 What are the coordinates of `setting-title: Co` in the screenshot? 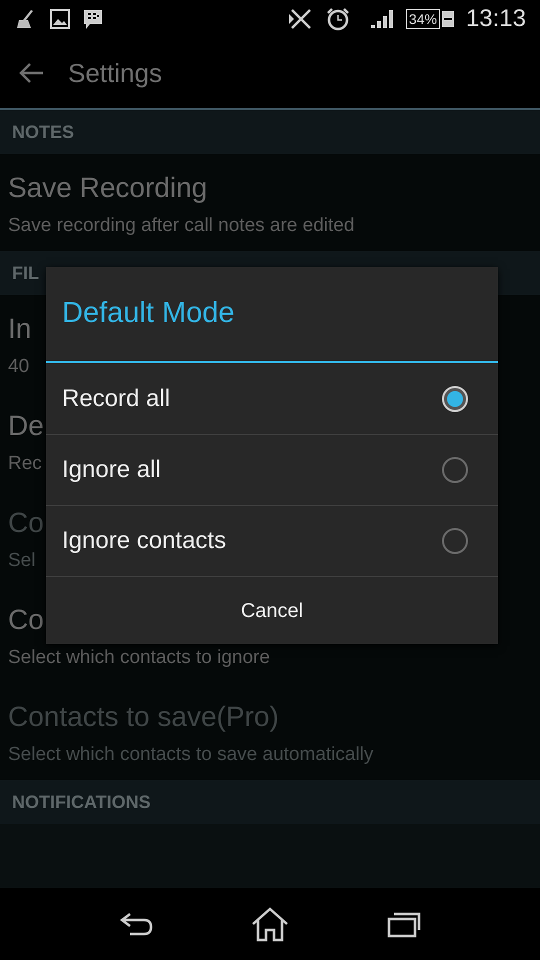 It's located at (26, 620).